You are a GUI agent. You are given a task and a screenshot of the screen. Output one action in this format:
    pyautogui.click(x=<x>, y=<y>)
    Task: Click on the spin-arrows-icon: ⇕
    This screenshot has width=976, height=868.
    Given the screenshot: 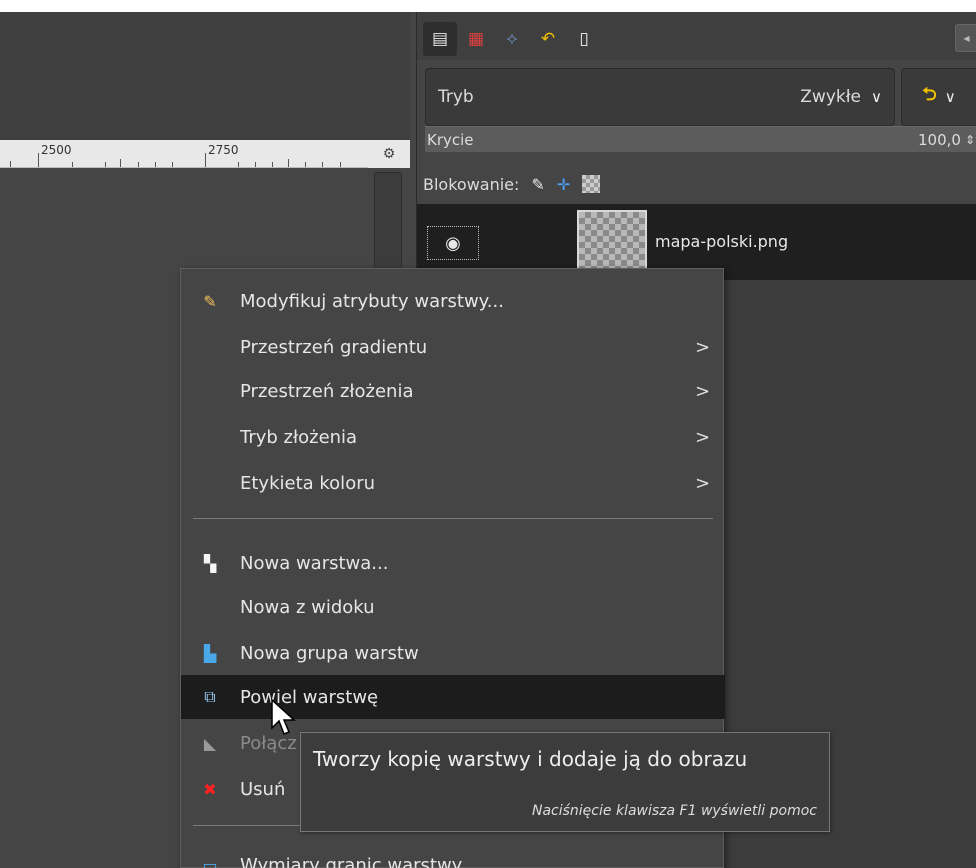 What is the action you would take?
    pyautogui.click(x=970, y=140)
    